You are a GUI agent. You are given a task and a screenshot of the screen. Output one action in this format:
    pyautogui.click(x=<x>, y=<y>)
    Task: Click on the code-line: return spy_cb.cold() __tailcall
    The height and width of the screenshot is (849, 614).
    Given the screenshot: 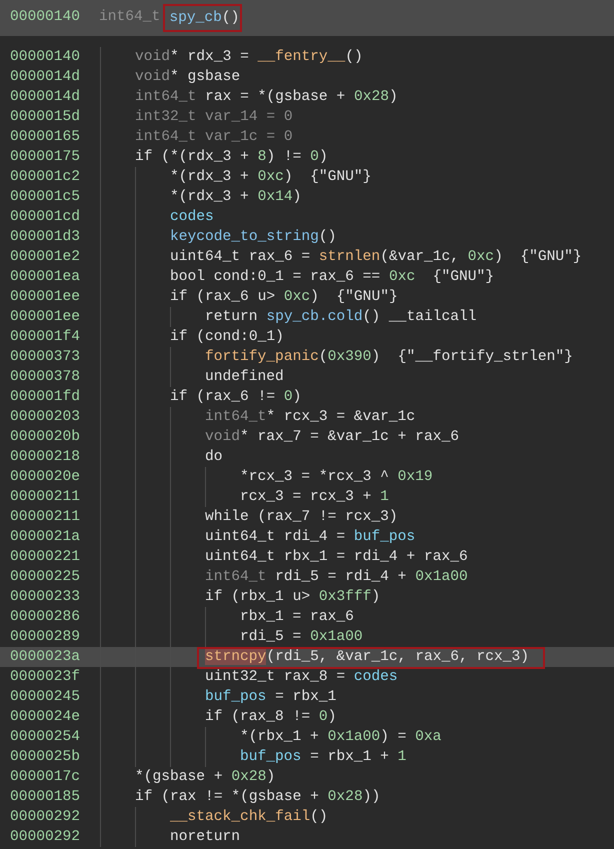 What is the action you would take?
    pyautogui.click(x=341, y=317)
    